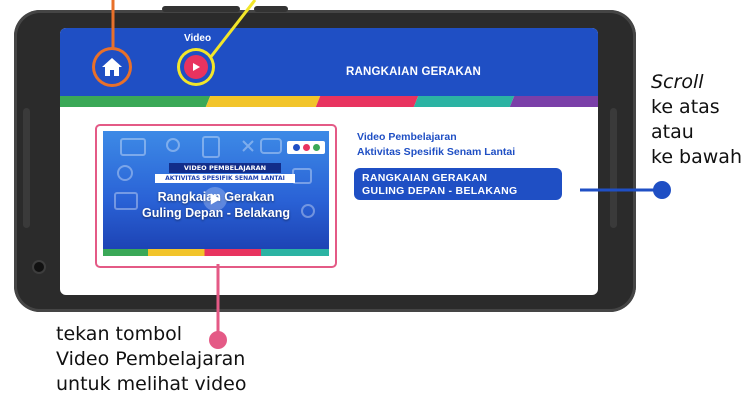  Describe the element at coordinates (685, 107) in the screenshot. I see `scroll-annotation-line: ke atas` at that location.